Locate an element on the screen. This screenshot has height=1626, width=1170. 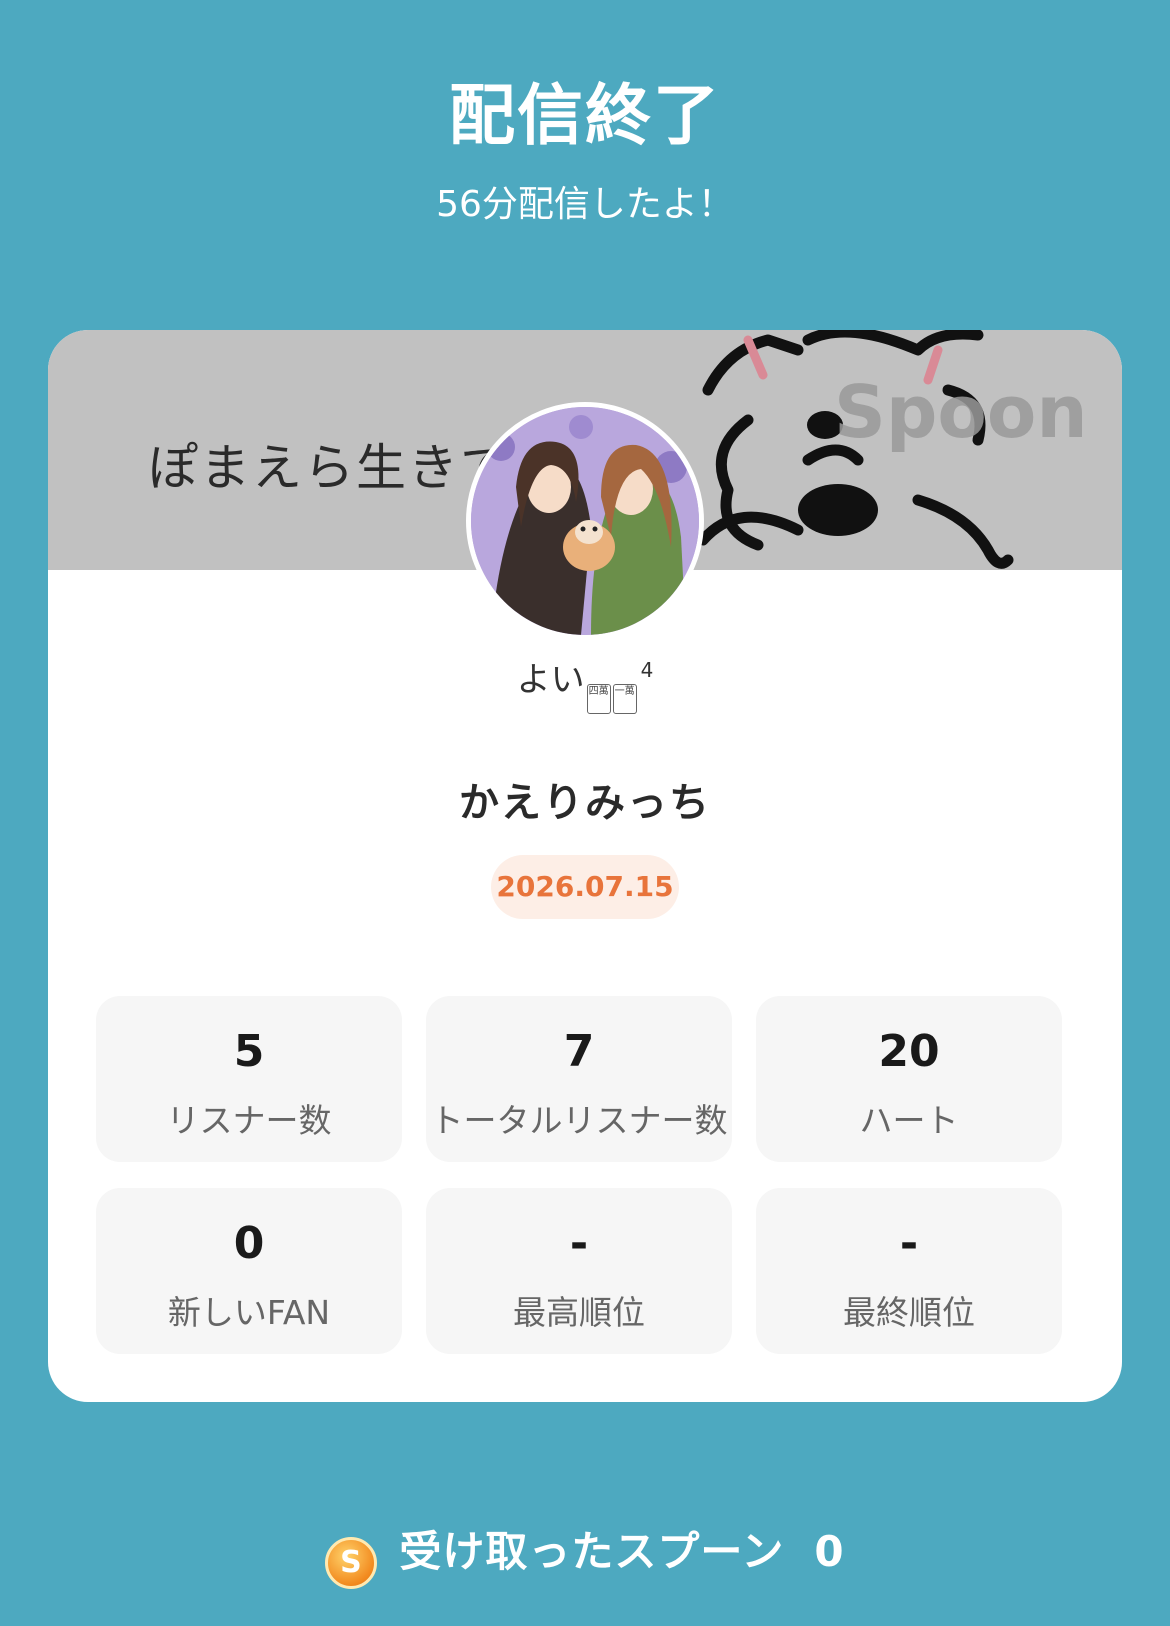
stat-listeners: 5 リスナー数 is located at coordinates (249, 1079).